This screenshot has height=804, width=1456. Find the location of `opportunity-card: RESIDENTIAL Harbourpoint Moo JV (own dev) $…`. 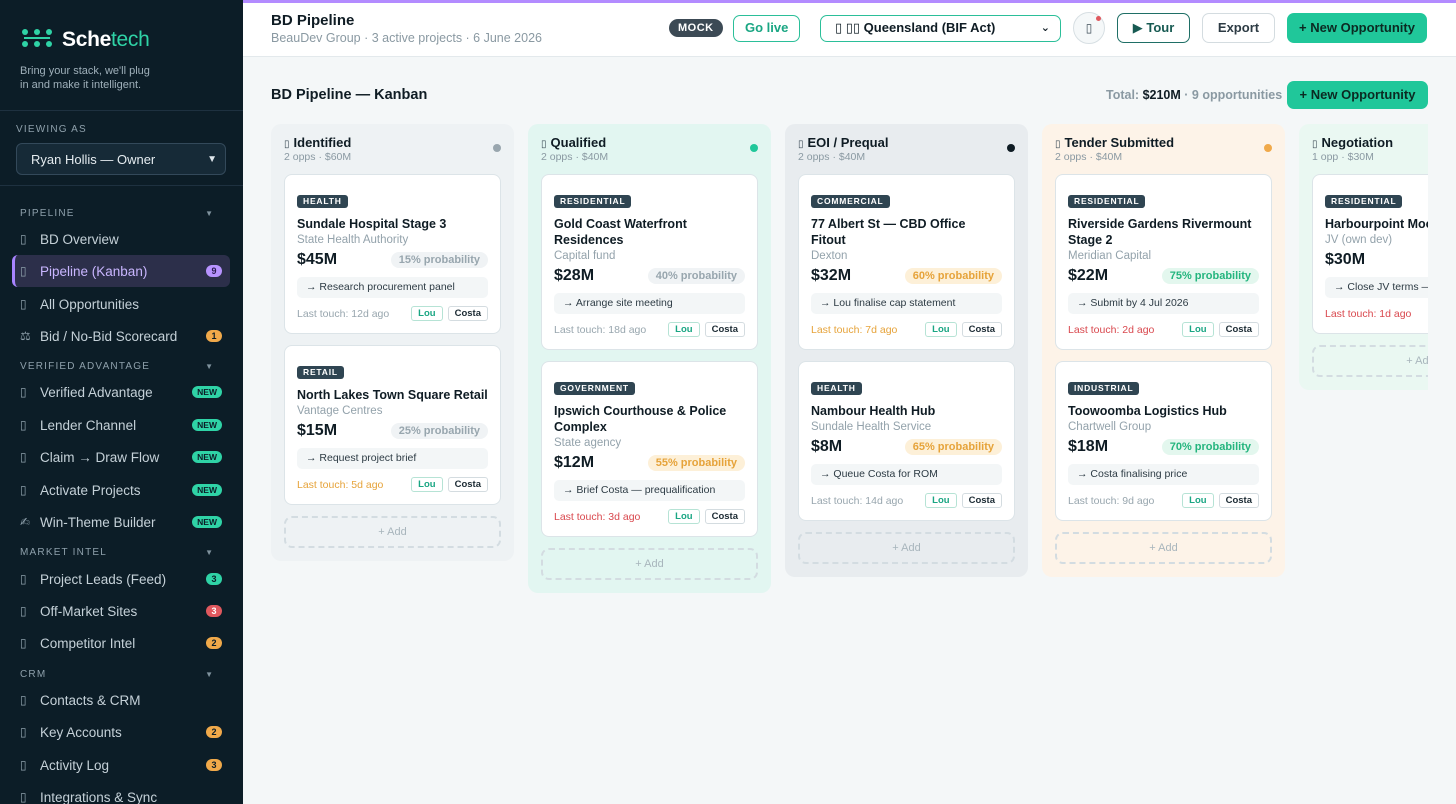

opportunity-card: RESIDENTIAL Harbourpoint Moo JV (own dev) $… is located at coordinates (1370, 254).